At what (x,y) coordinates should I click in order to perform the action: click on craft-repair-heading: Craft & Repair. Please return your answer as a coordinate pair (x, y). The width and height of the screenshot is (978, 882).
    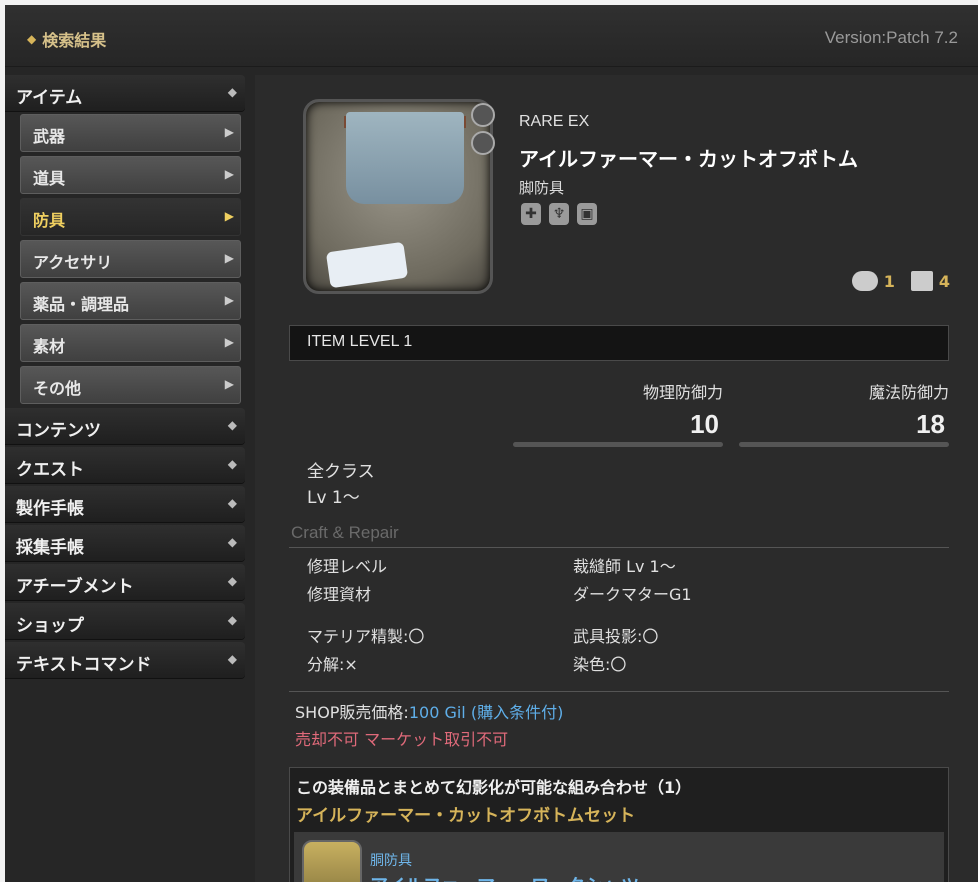
    Looking at the image, I should click on (345, 532).